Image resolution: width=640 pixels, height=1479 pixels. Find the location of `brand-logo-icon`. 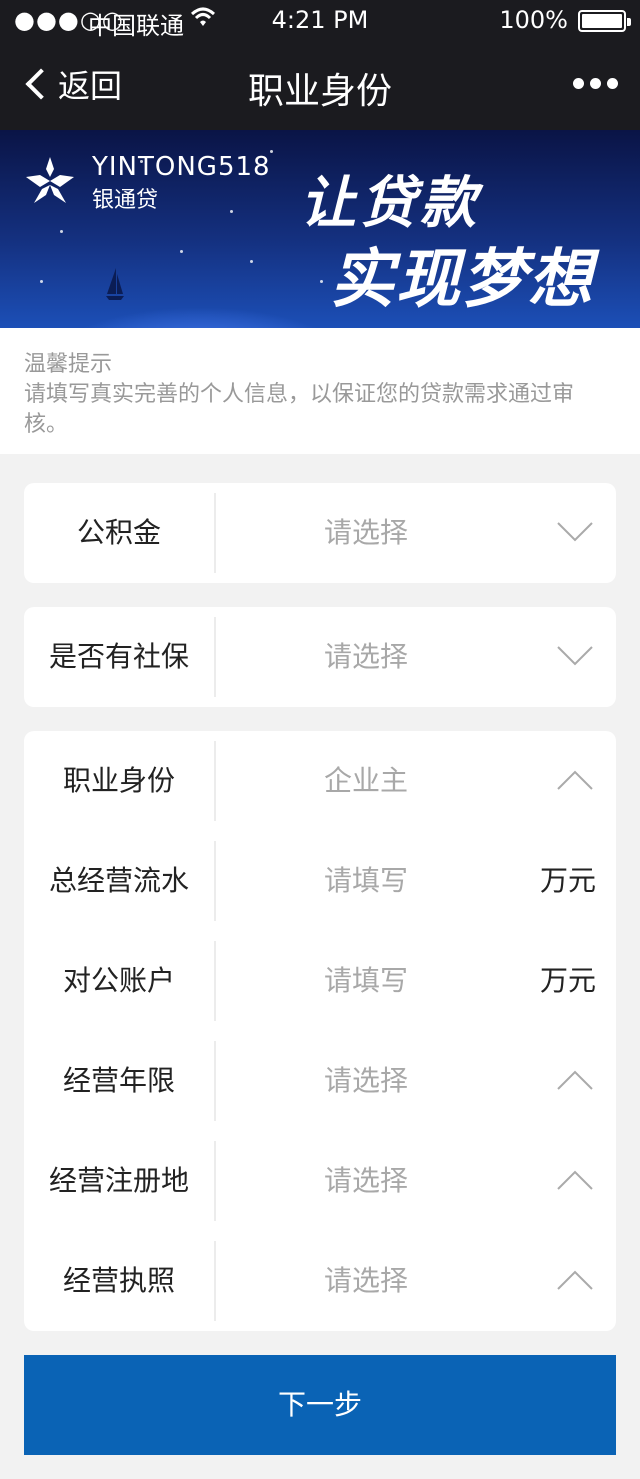

brand-logo-icon is located at coordinates (50, 180).